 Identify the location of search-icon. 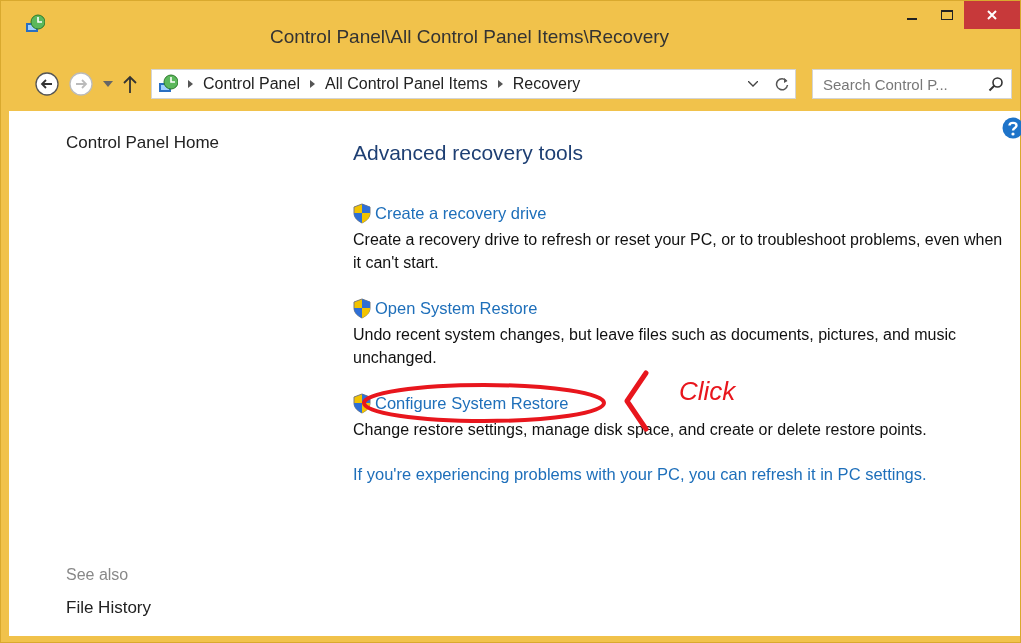
(996, 84).